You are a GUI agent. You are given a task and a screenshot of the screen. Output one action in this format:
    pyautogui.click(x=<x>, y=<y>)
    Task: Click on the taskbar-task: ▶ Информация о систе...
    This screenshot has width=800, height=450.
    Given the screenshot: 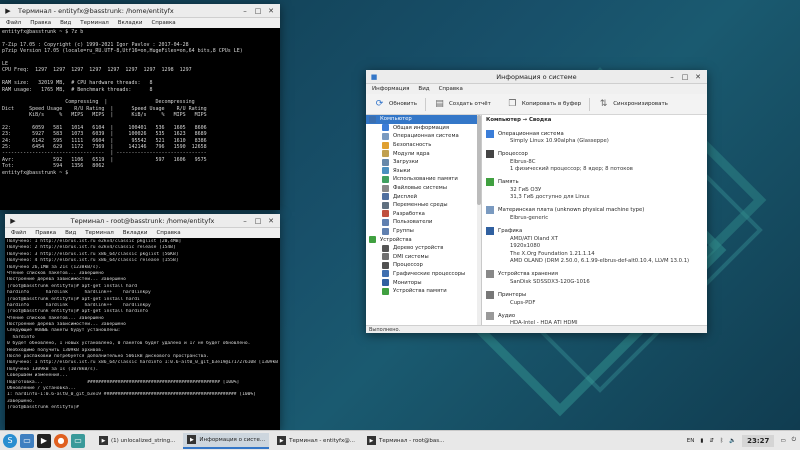 What is the action you would take?
    pyautogui.click(x=226, y=440)
    